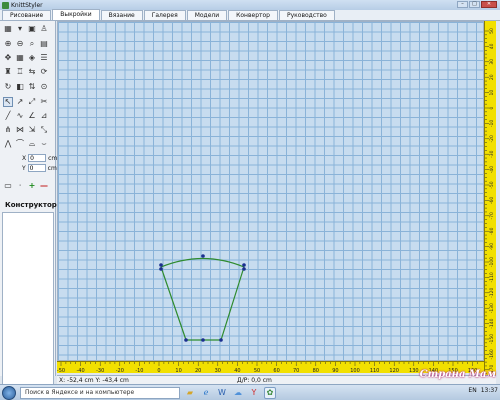 The image size is (500, 400). I want to click on pattern-outline, so click(202, 303).